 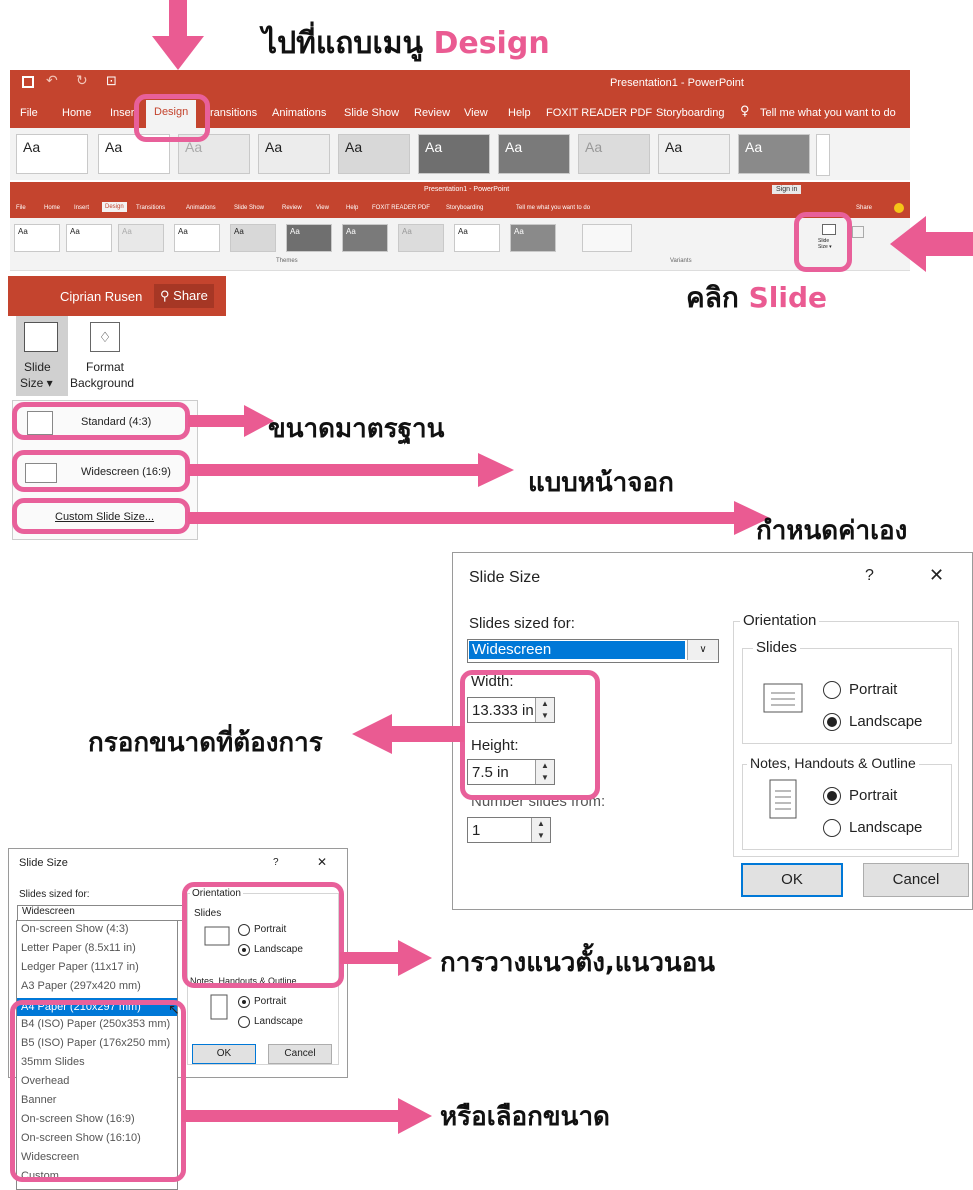 What do you see at coordinates (81, 986) in the screenshot?
I see `size-option: A3 Paper (297x420 mm)` at bounding box center [81, 986].